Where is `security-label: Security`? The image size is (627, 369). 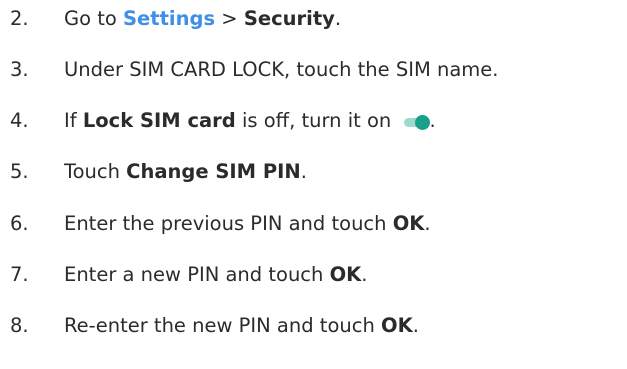 security-label: Security is located at coordinates (289, 18).